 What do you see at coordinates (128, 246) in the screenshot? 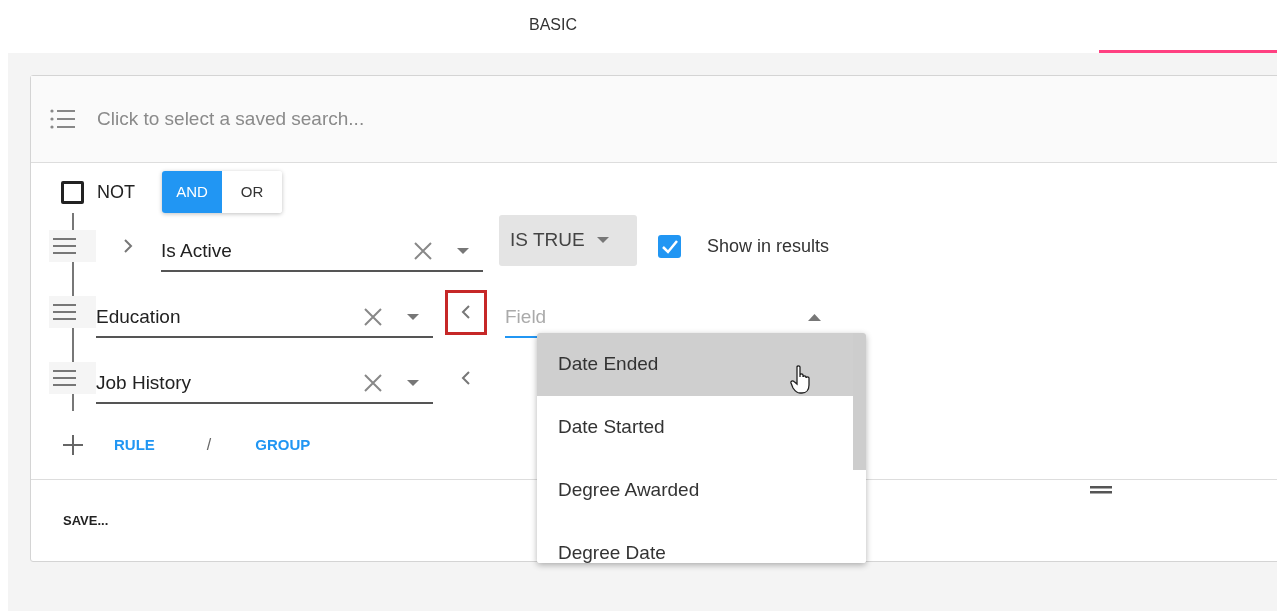
I see `chevron-right-icon` at bounding box center [128, 246].